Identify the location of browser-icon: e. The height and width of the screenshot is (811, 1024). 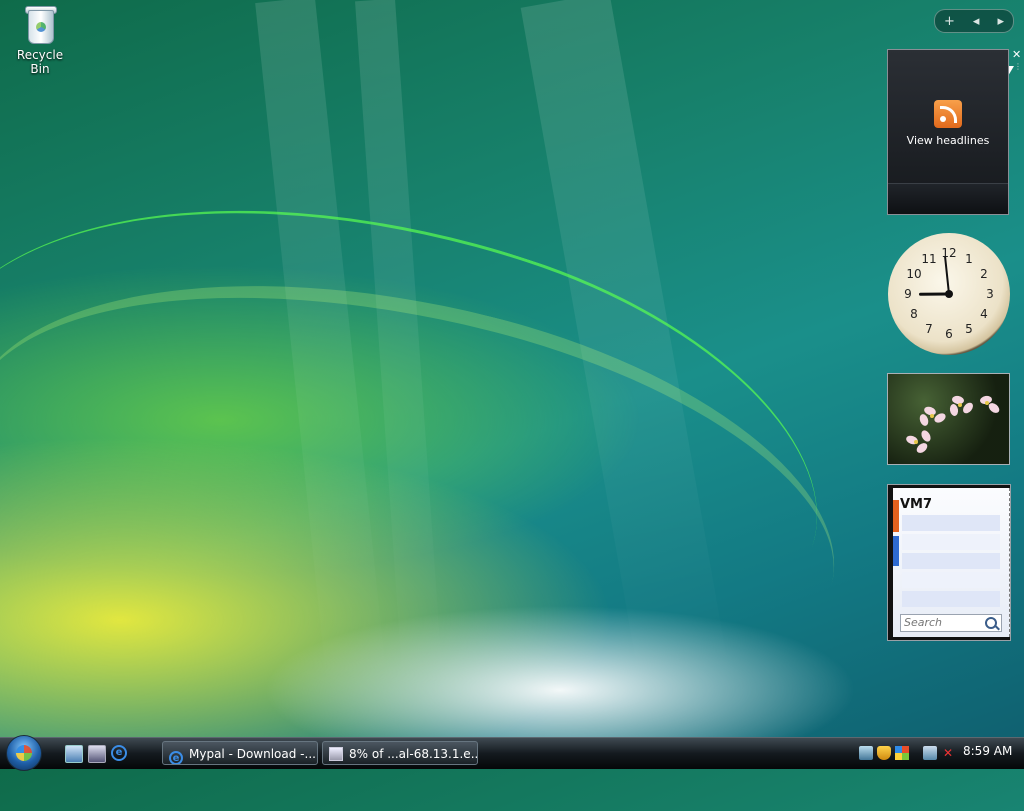
(176, 757).